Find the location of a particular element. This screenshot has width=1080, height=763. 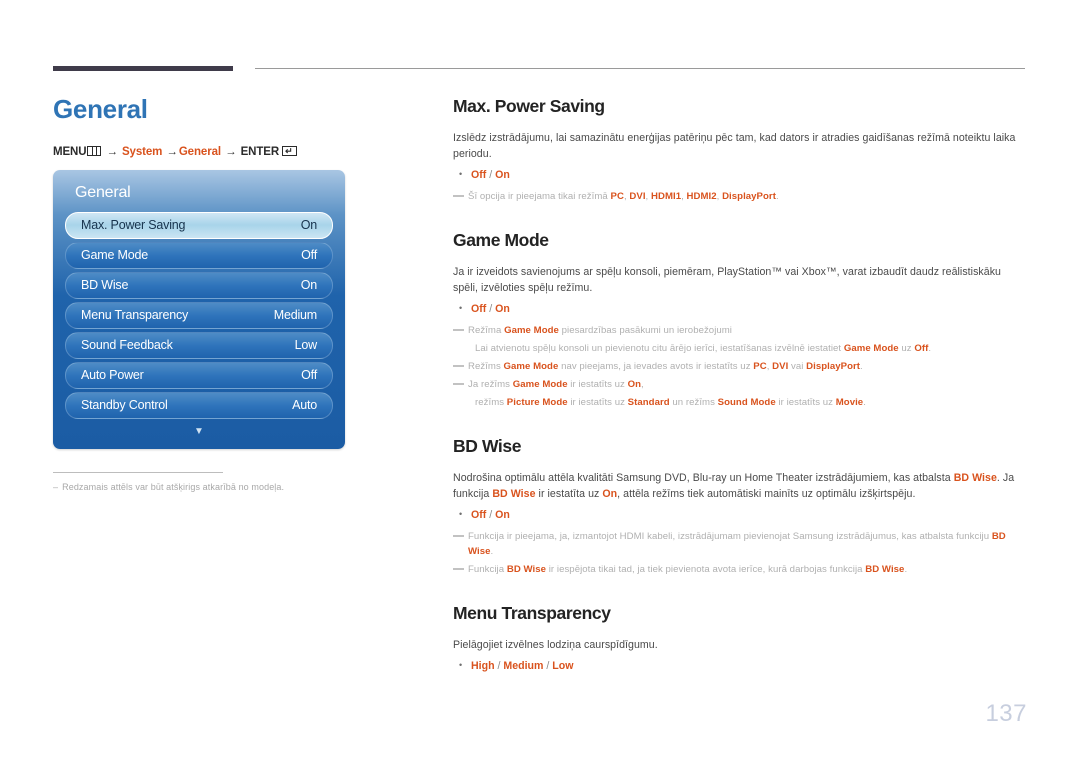

note-hl-movie: Movie is located at coordinates (849, 402).